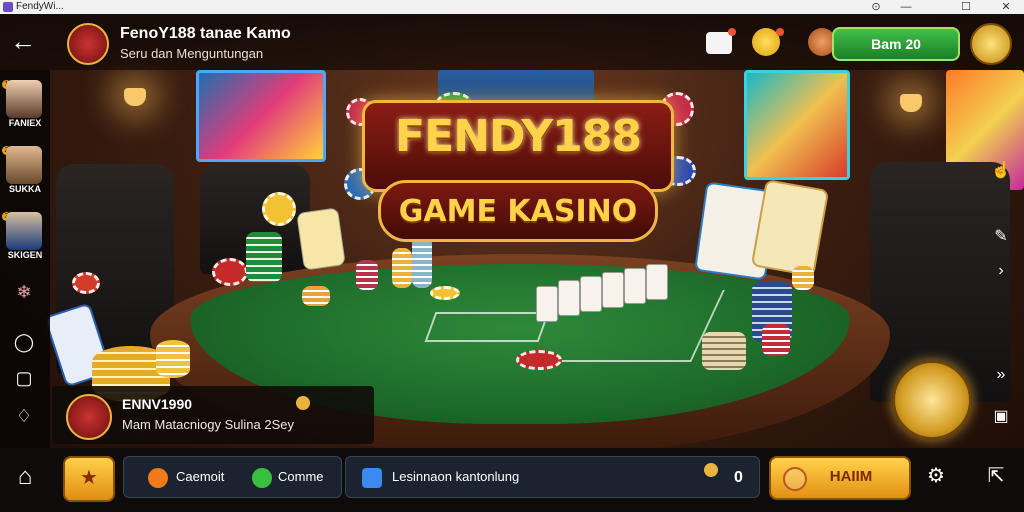 The image size is (1024, 512). I want to click on room-info-card: ENNV1990 Mam Matacniogy Sulina 2Sey, so click(213, 415).